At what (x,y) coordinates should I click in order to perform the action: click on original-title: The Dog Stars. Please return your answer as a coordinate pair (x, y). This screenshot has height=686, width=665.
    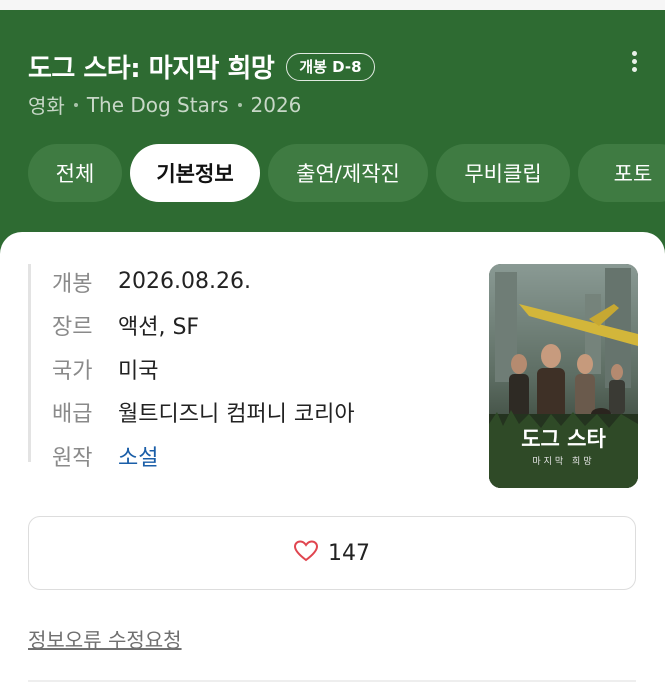
    Looking at the image, I should click on (157, 104).